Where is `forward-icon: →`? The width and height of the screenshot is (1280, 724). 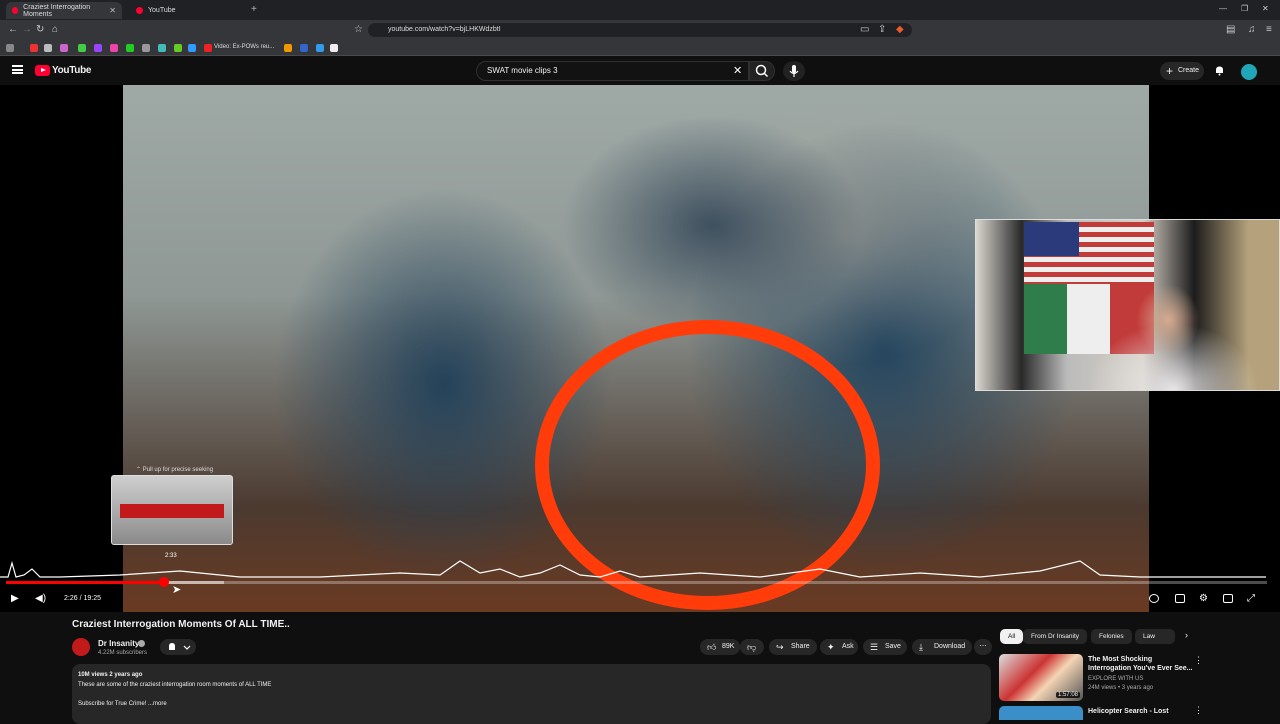 forward-icon: → is located at coordinates (27, 29).